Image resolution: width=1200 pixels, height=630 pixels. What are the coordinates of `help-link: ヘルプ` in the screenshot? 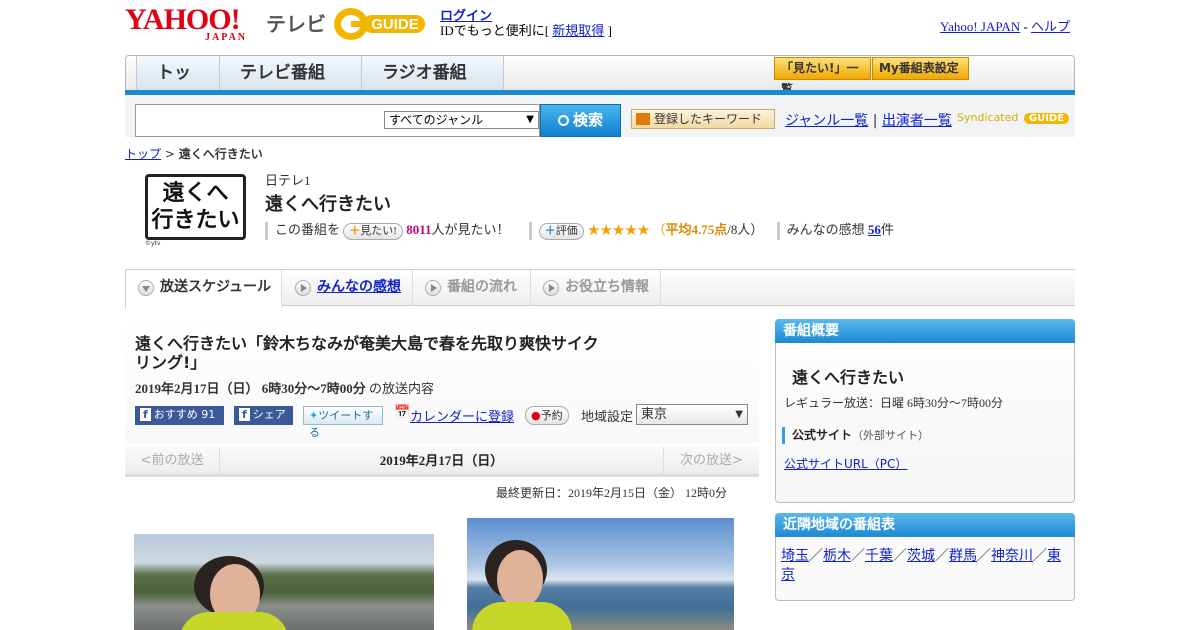 It's located at (1050, 26).